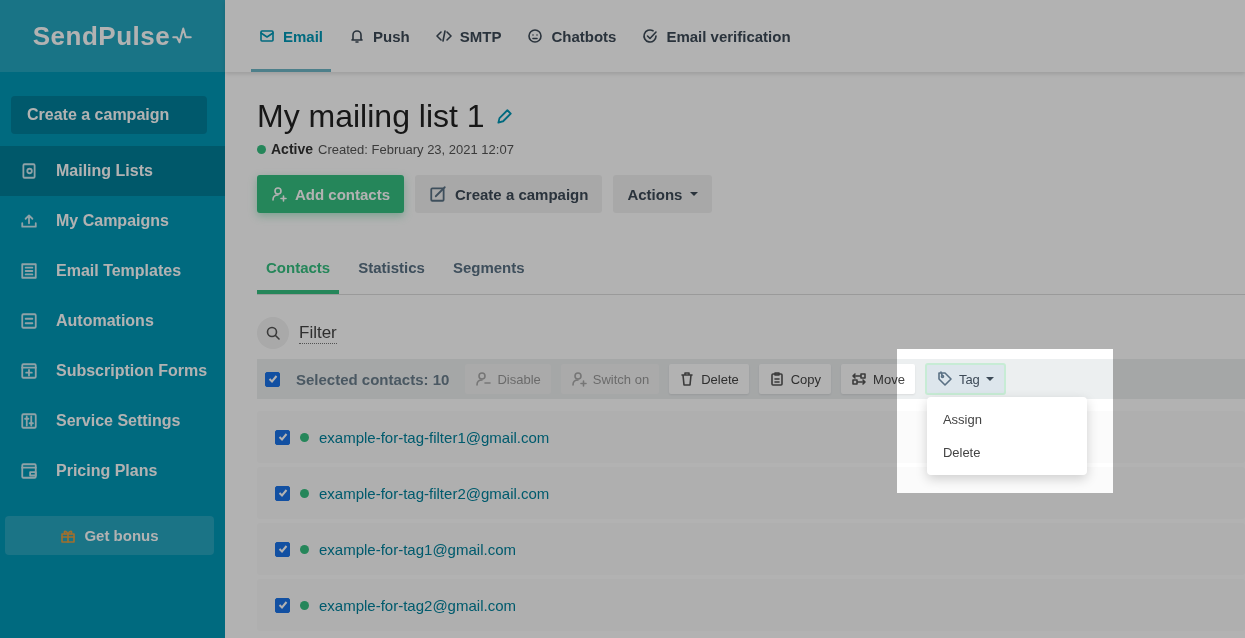 This screenshot has height=638, width=1245. What do you see at coordinates (291, 36) in the screenshot?
I see `nav-tab: Email` at bounding box center [291, 36].